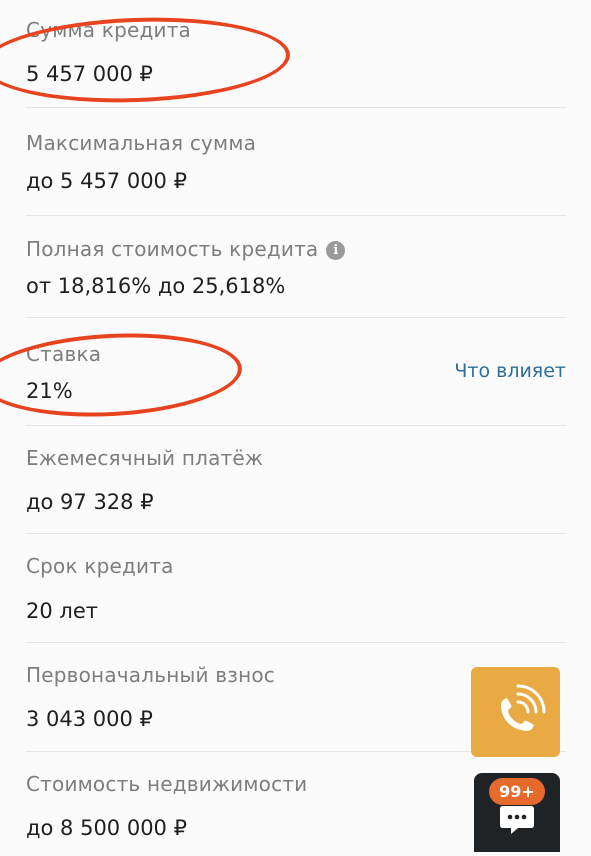  Describe the element at coordinates (172, 249) in the screenshot. I see `total-cost-label-text: Полная стоимость кредита` at that location.